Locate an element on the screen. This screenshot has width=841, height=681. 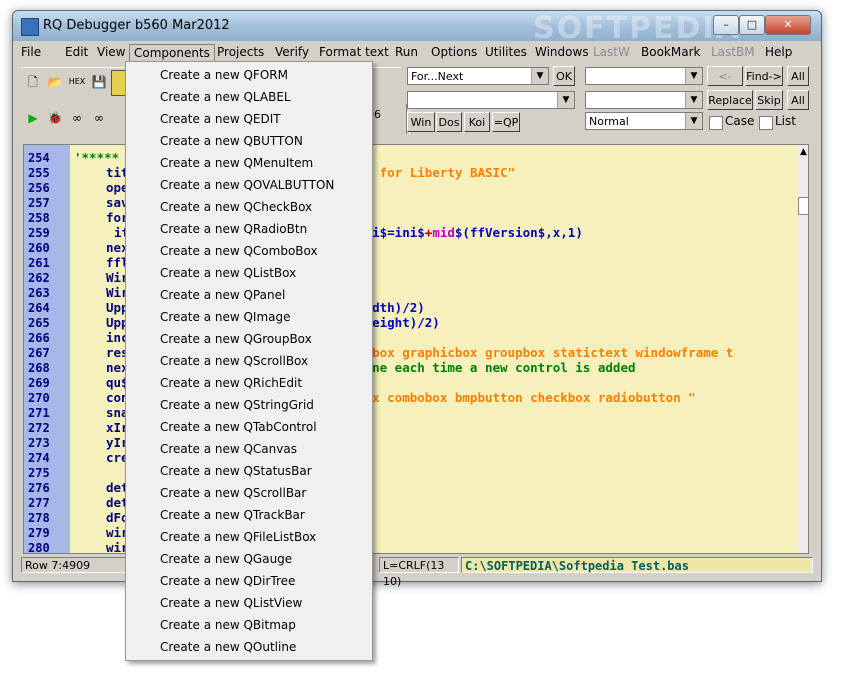
menu-item-qcombobox: Create a new QComboBox is located at coordinates (239, 251).